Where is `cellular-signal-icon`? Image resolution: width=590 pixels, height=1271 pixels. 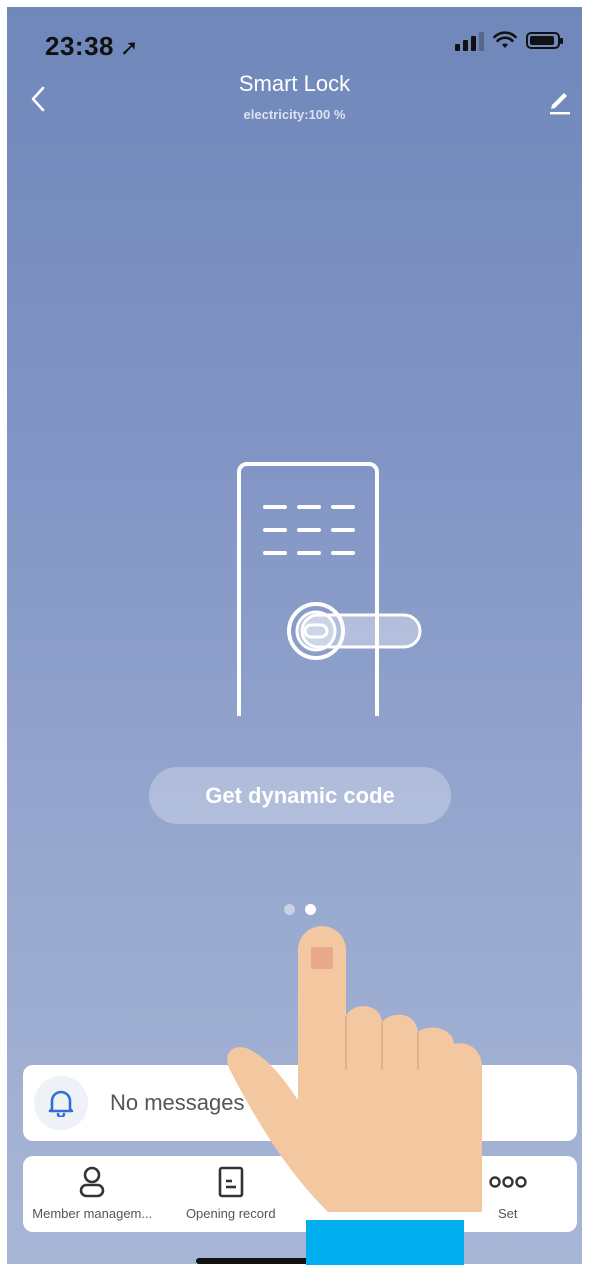 cellular-signal-icon is located at coordinates (469, 40).